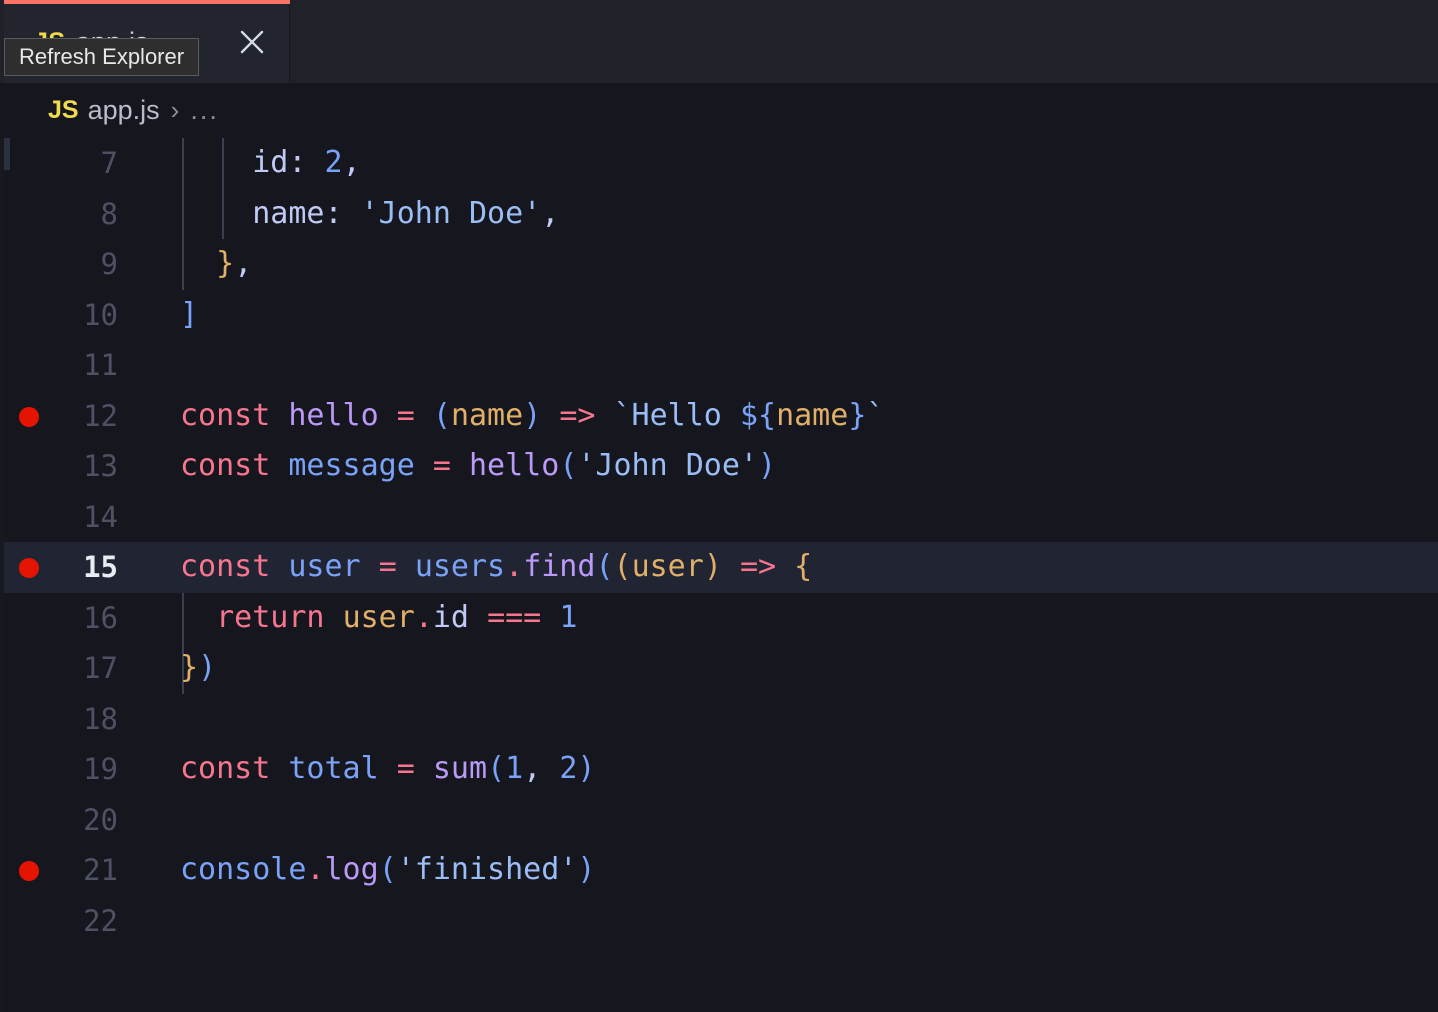 The image size is (1438, 1012). Describe the element at coordinates (719, 769) in the screenshot. I see `editor-line: 19 const total = sum(1, 2)` at that location.